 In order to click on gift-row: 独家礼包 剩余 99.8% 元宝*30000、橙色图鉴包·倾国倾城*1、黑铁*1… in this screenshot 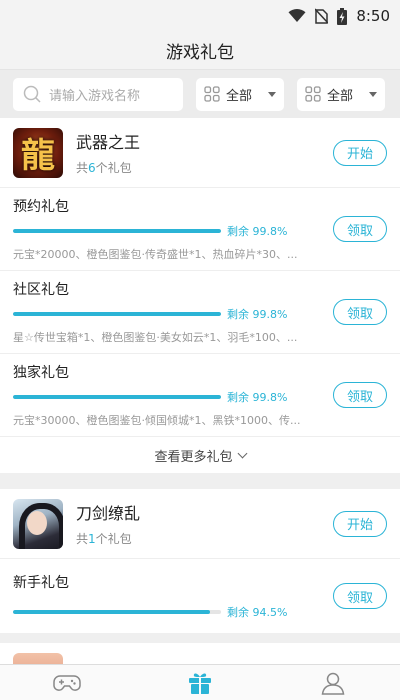, I will do `click(200, 395)`.